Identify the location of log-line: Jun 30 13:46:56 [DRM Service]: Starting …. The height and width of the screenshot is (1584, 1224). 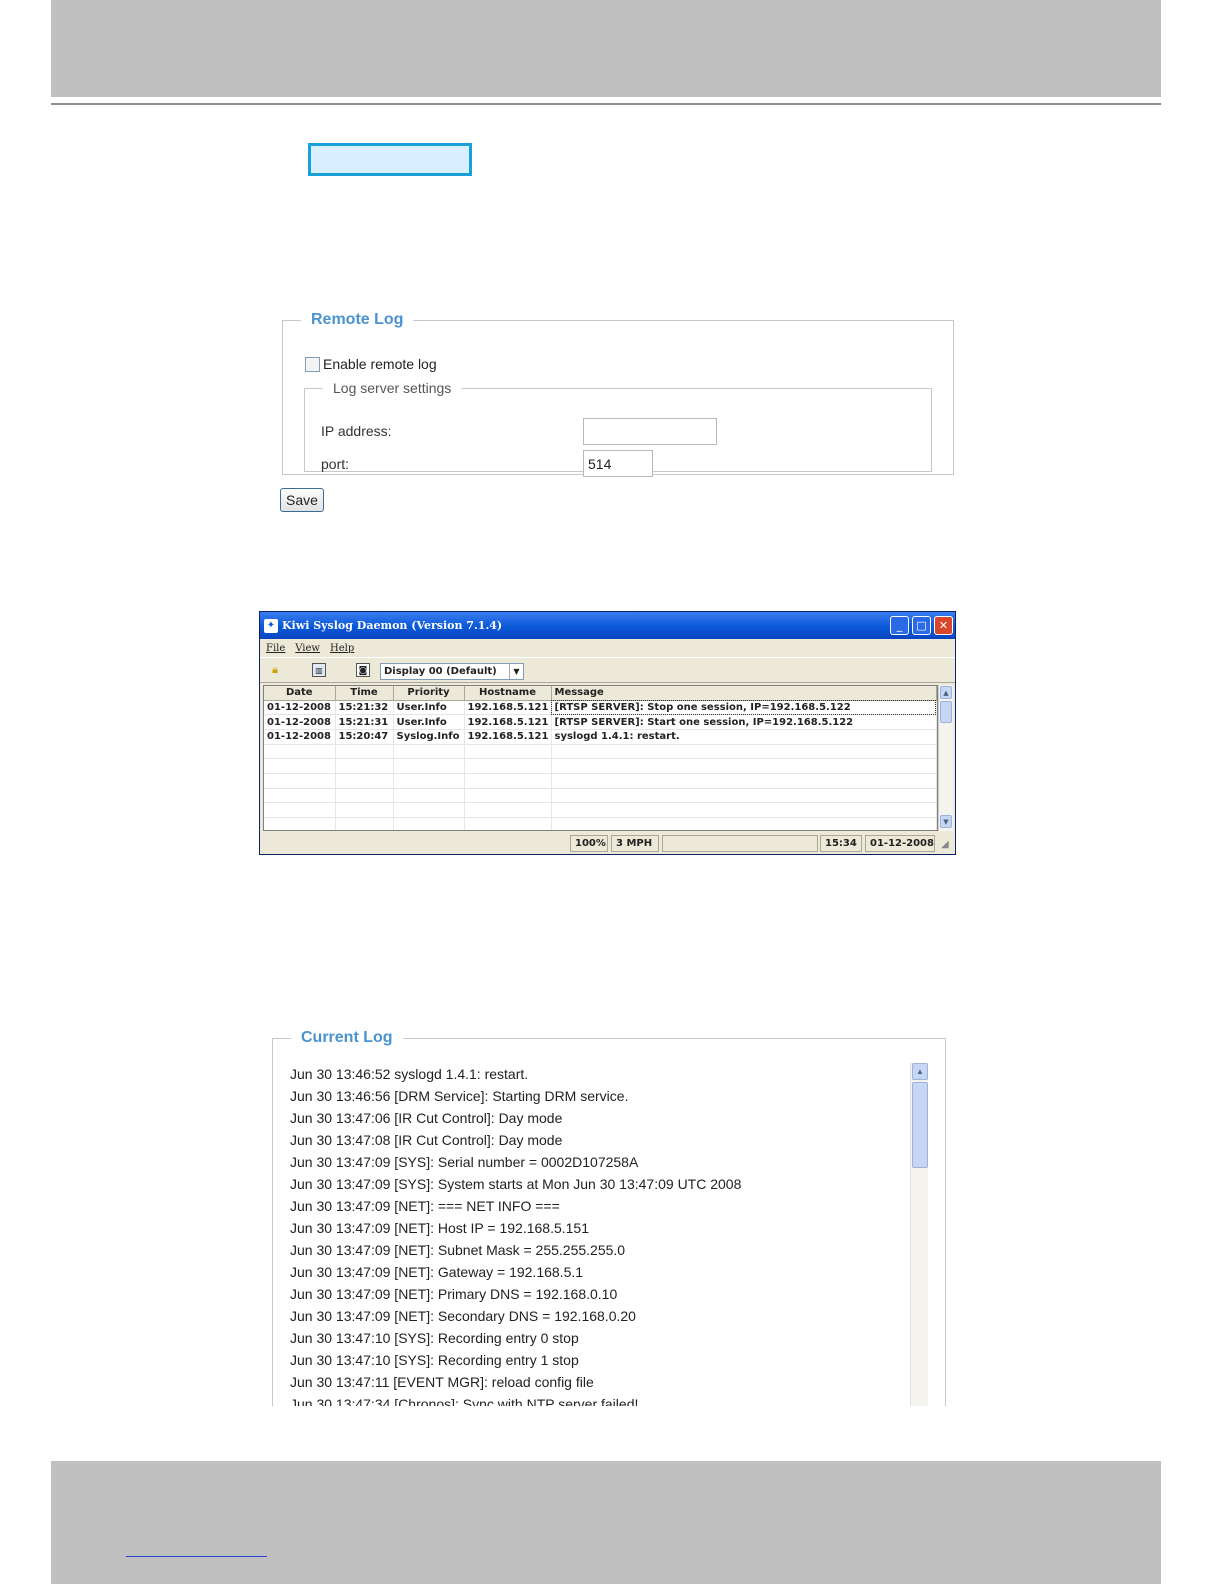
(459, 1096).